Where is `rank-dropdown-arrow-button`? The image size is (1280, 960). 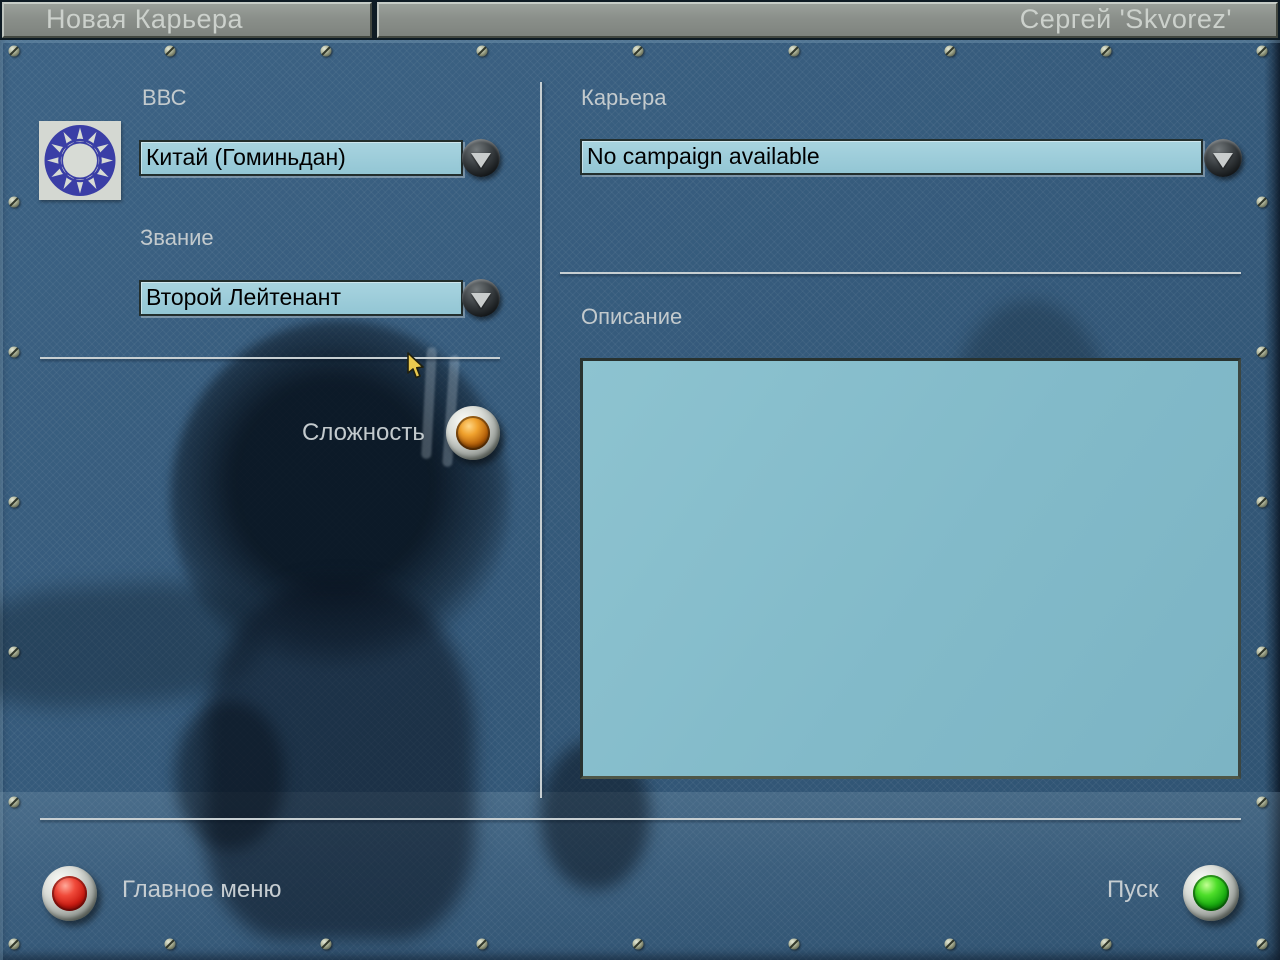 rank-dropdown-arrow-button is located at coordinates (481, 298).